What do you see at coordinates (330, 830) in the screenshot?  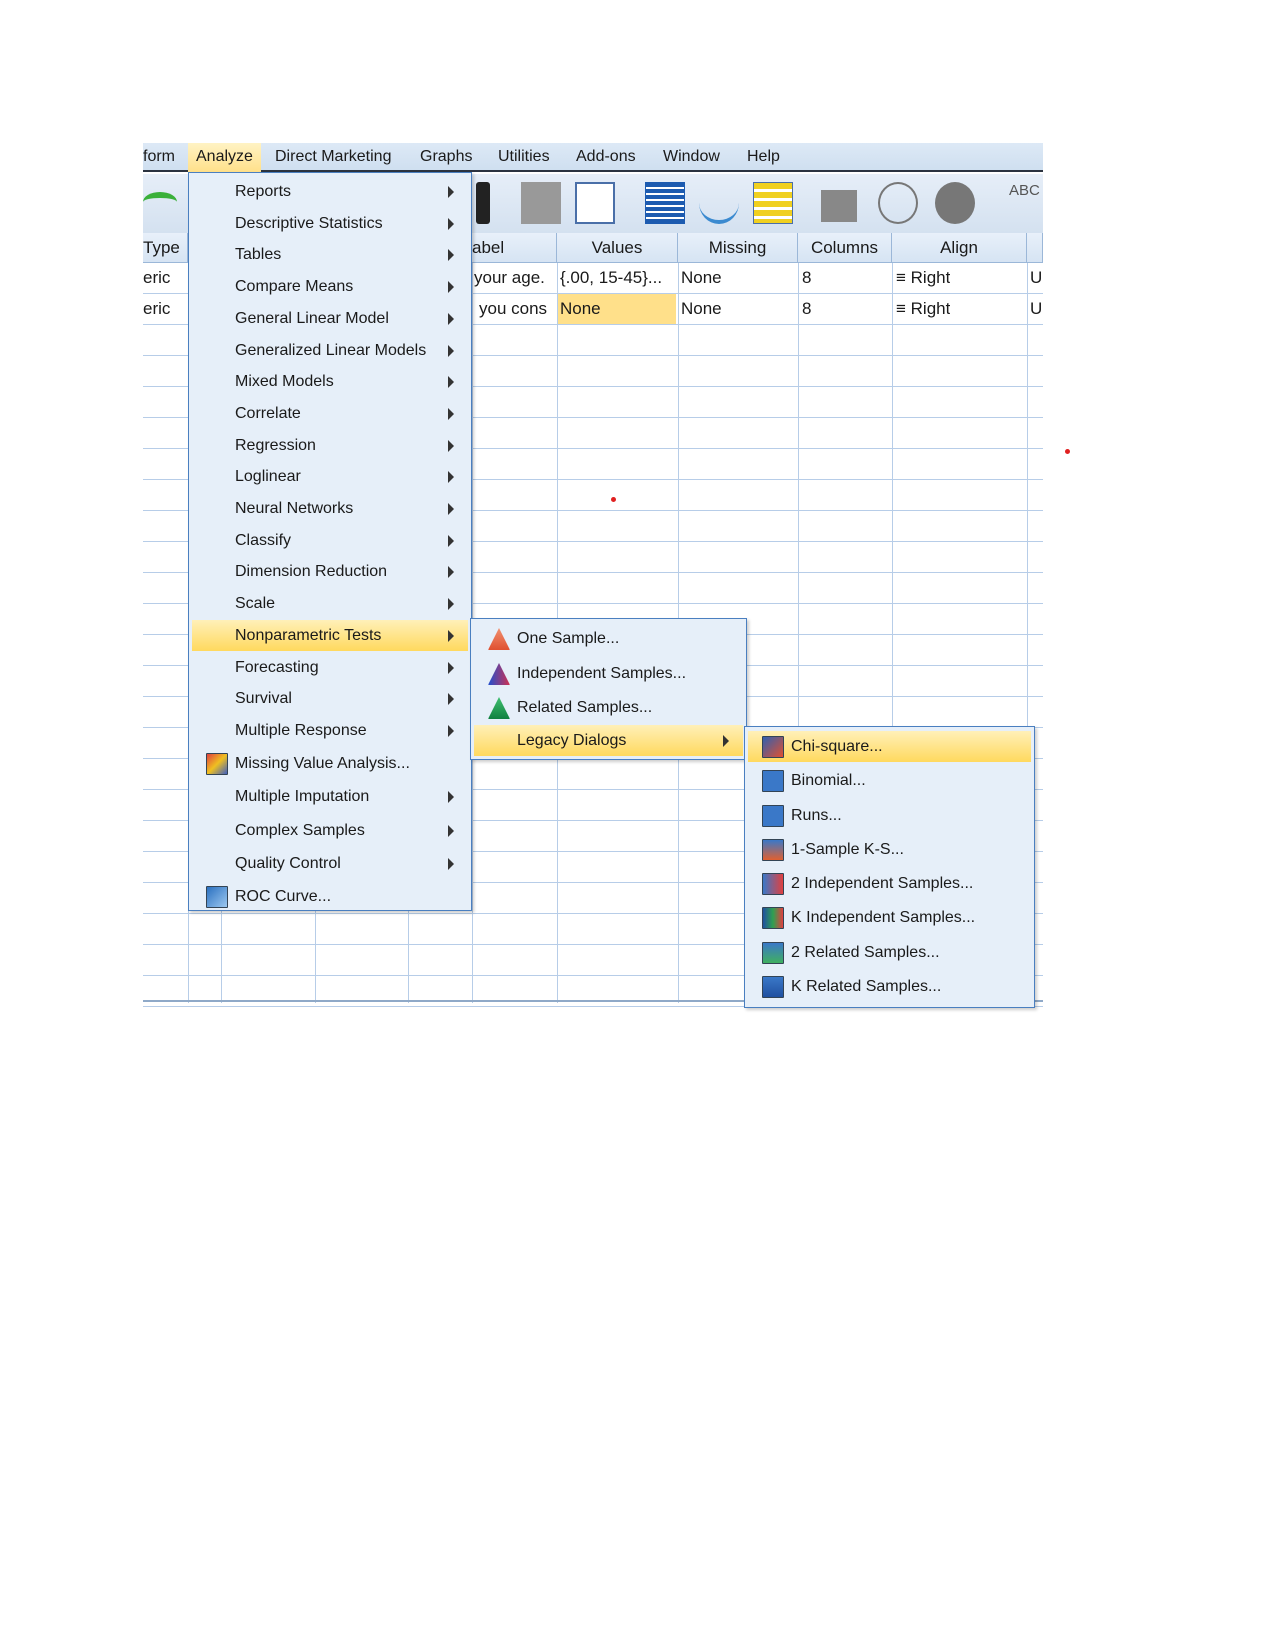 I see `menu-item-complex-samples: Complex Samples` at bounding box center [330, 830].